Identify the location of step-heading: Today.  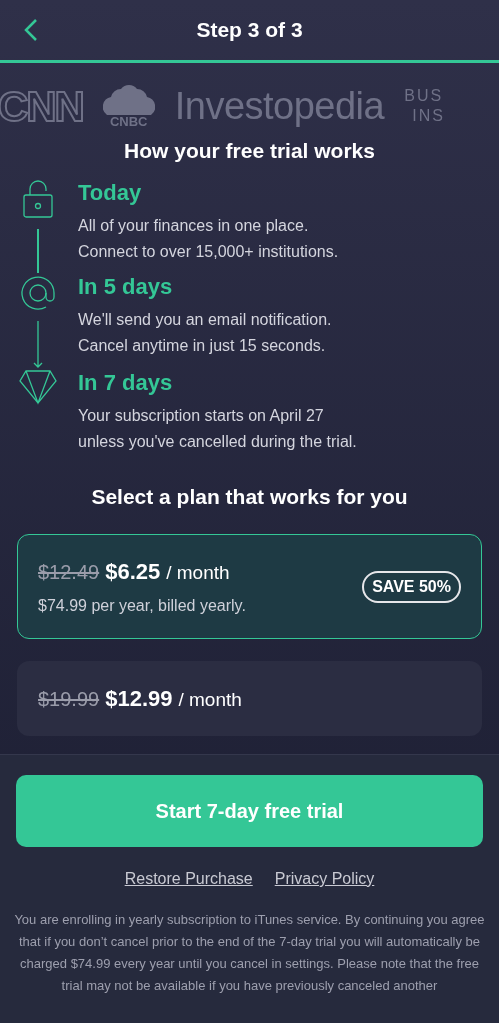
(110, 192).